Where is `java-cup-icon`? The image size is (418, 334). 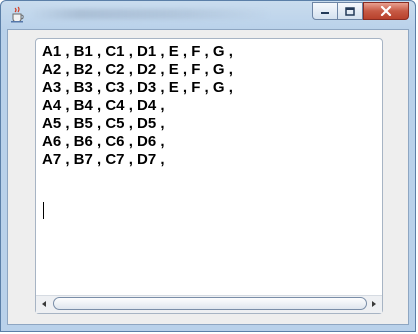 java-cup-icon is located at coordinates (17, 14).